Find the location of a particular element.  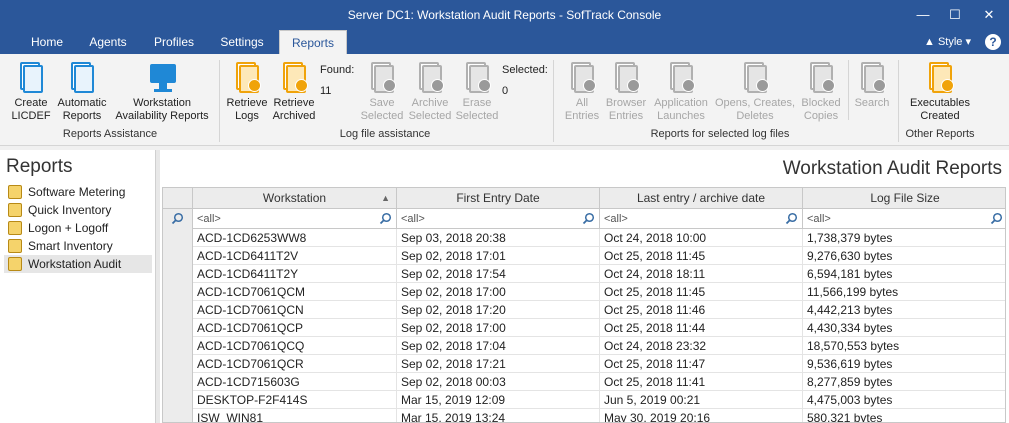

nav-item-logon-logoff: Logon + Logoff is located at coordinates (78, 228).